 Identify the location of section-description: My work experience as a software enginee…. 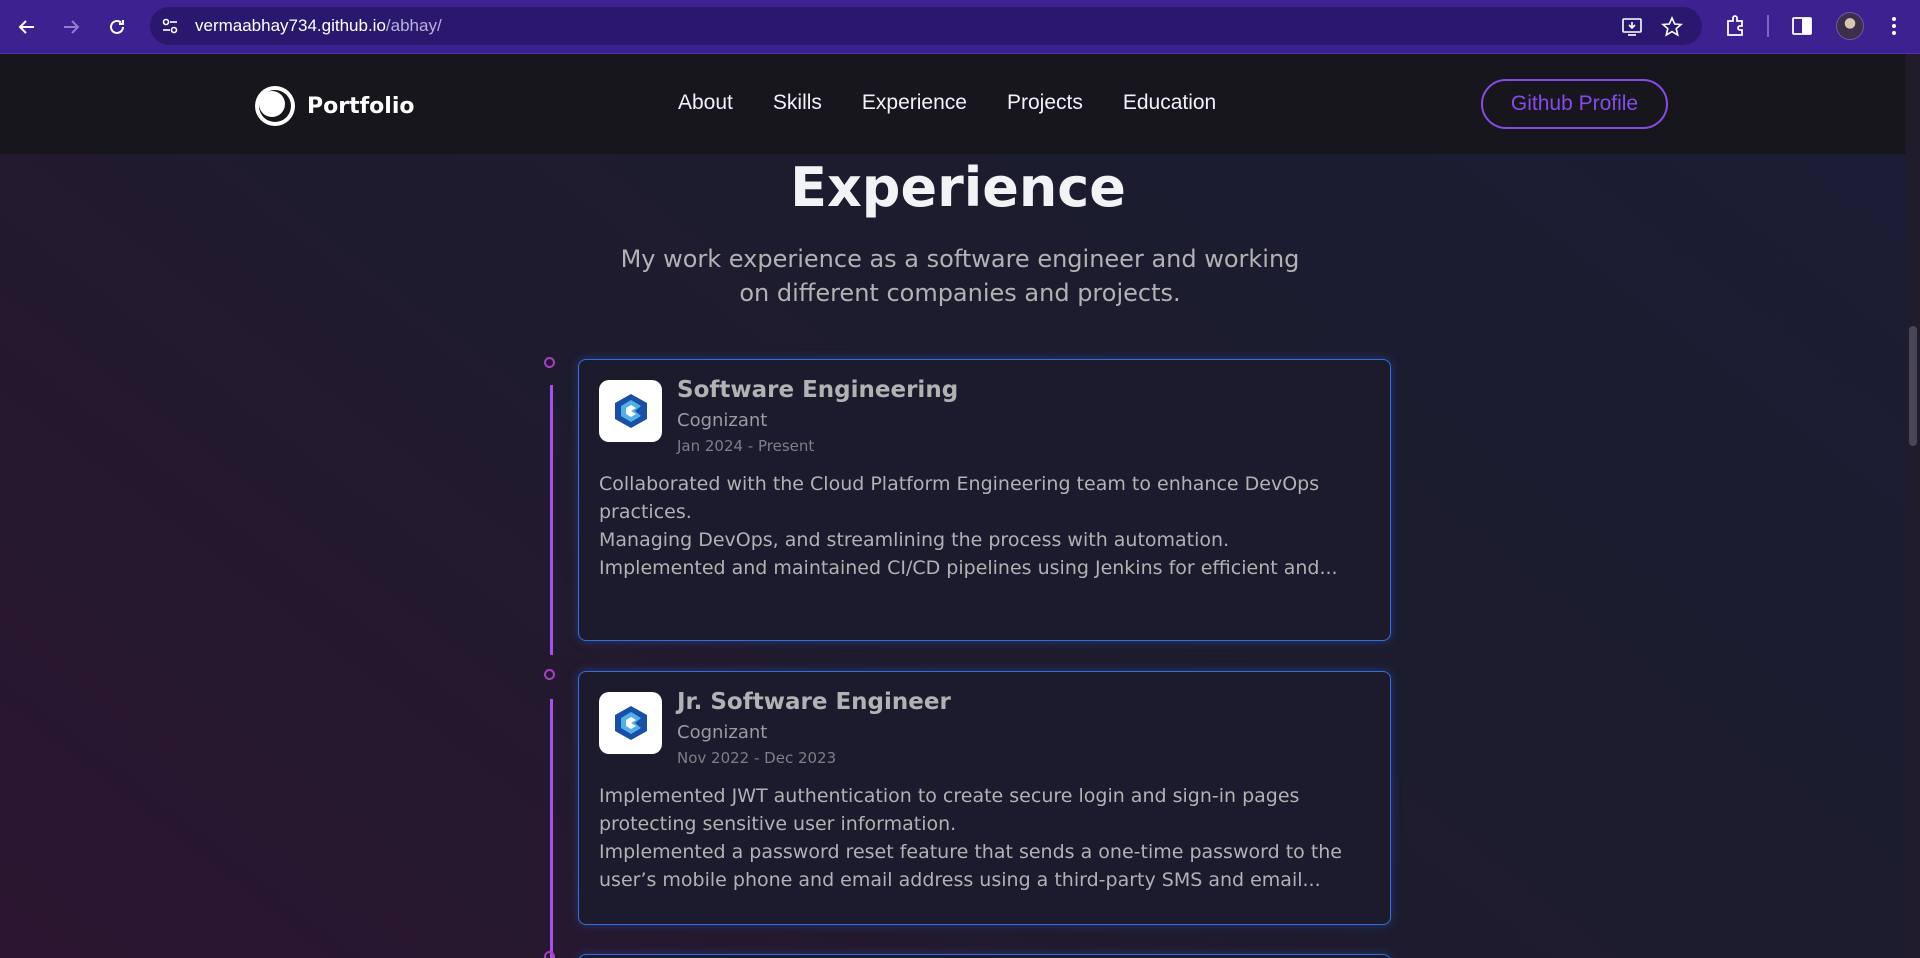
(960, 276).